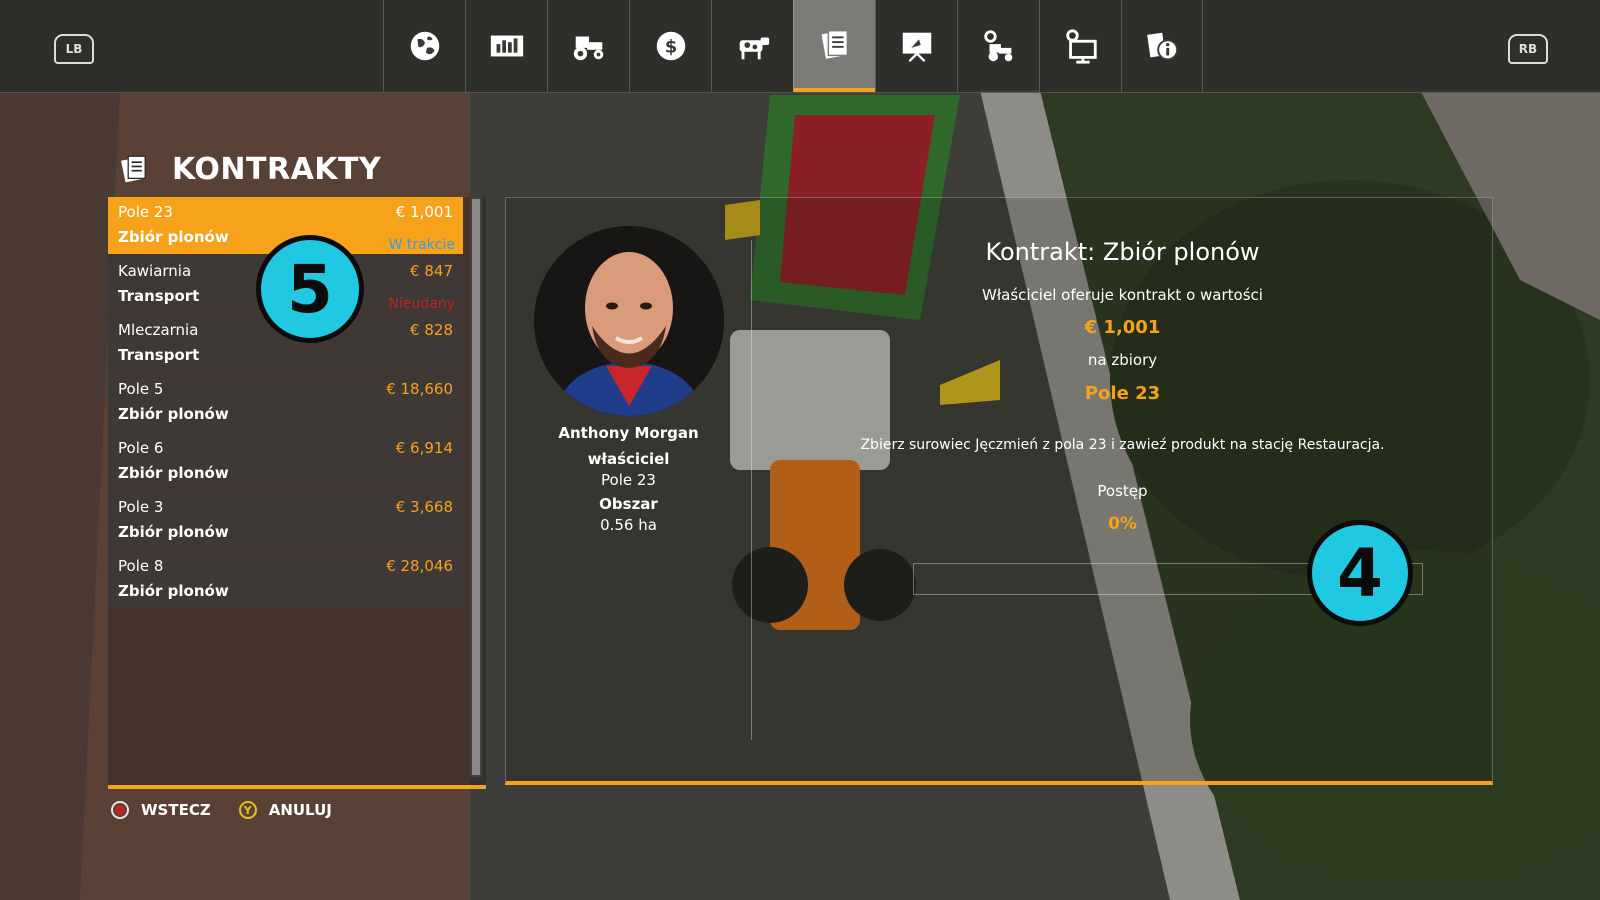  I want to click on contract-price: € 18,660, so click(419, 389).